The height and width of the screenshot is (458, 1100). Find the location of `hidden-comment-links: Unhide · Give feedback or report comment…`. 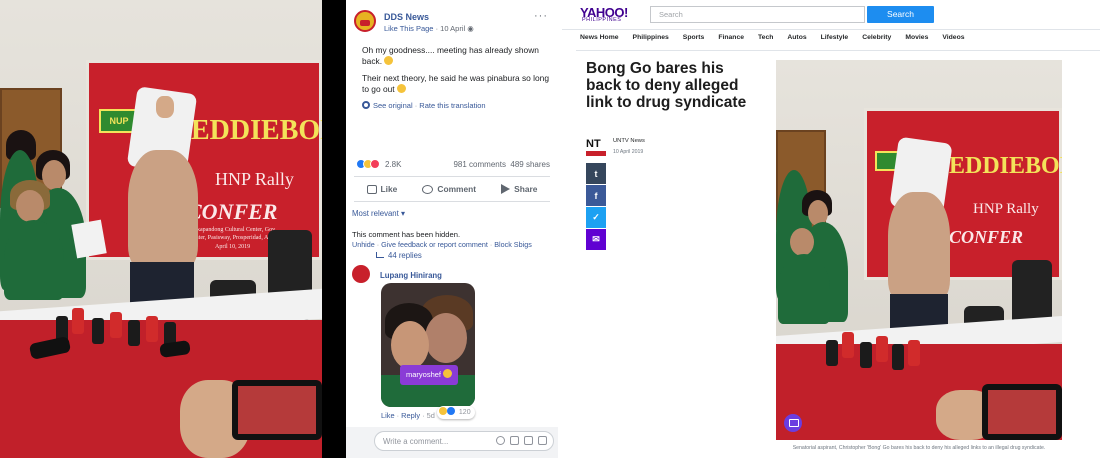

hidden-comment-links: Unhide · Give feedback or report comment… is located at coordinates (442, 244).